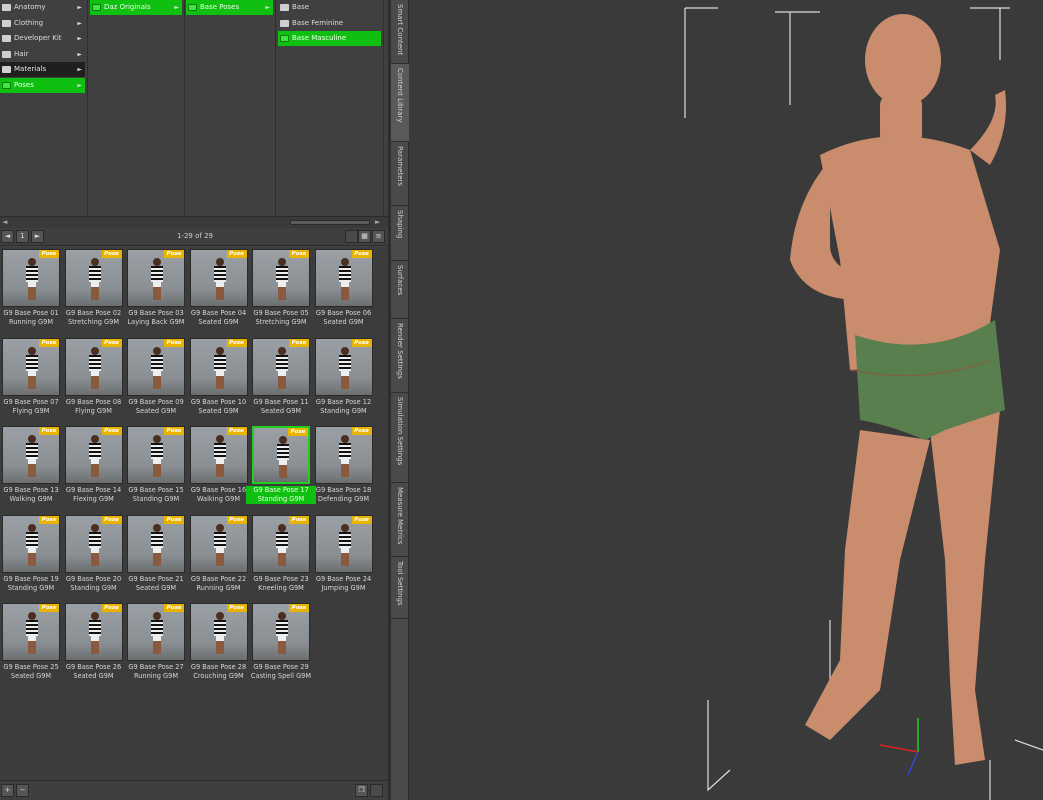  Describe the element at coordinates (219, 380) in the screenshot. I see `pose-tile: Pose G9 Base Pose 10 Seated G9M` at that location.